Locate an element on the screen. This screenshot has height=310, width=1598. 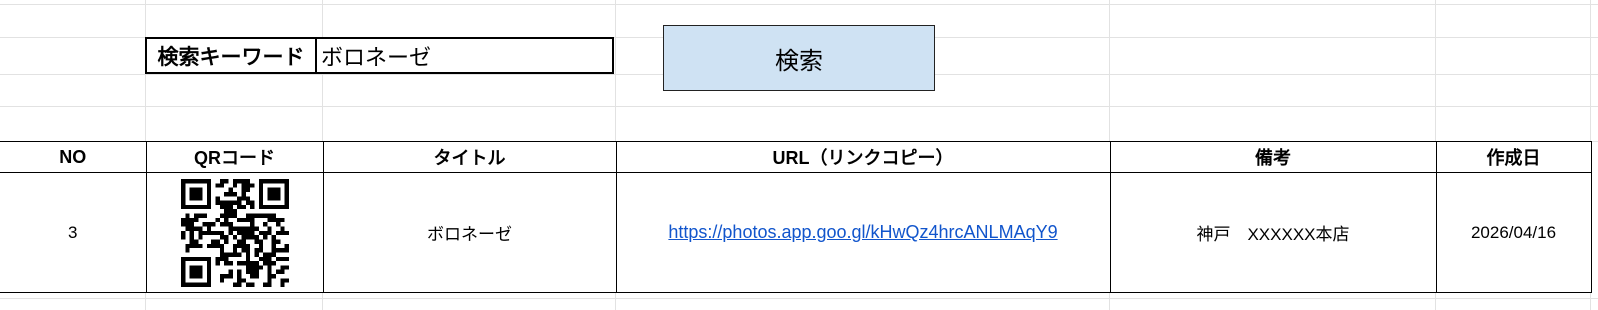
cell-qr-code is located at coordinates (234, 232).